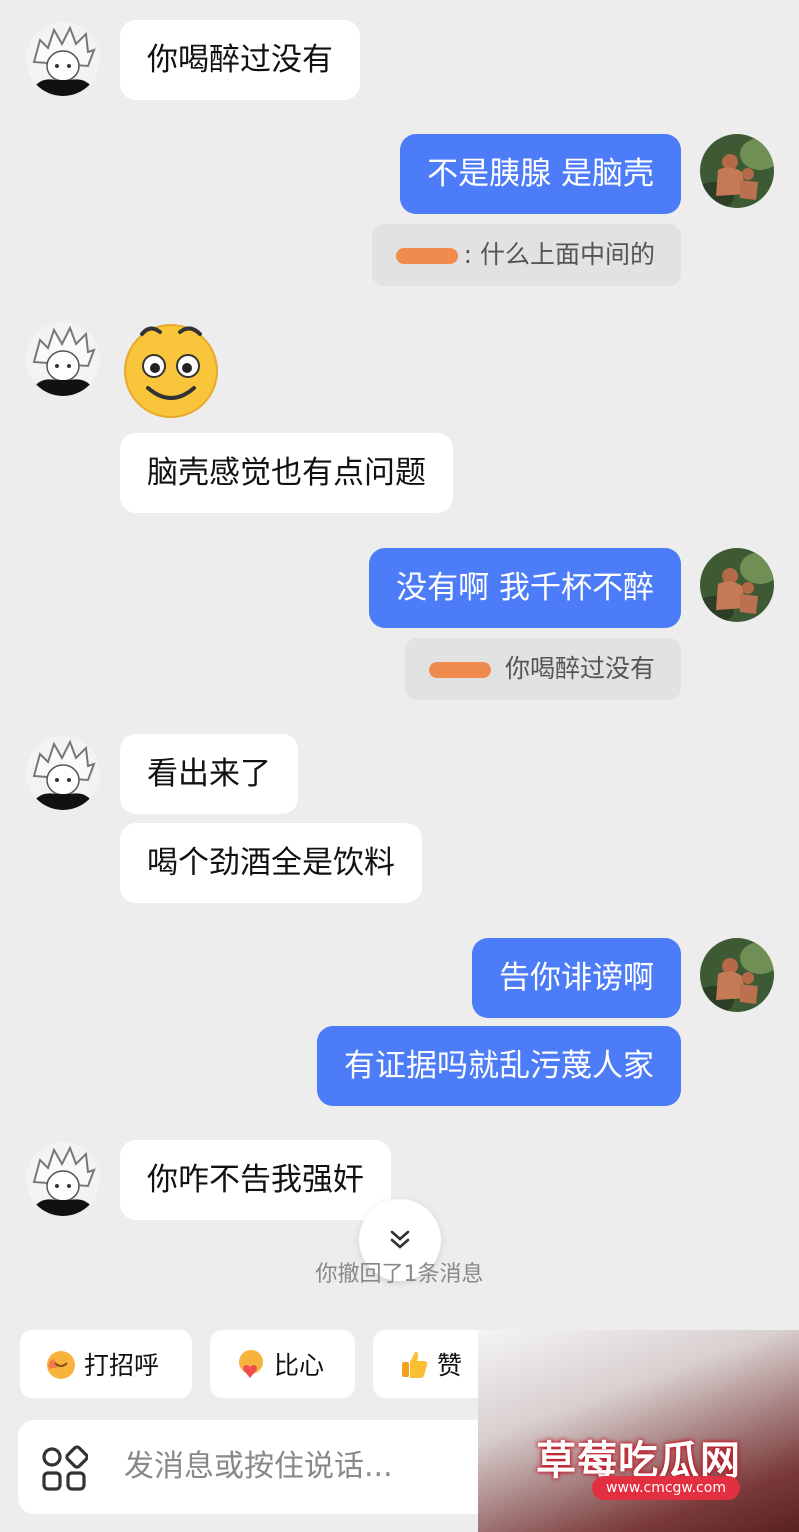  Describe the element at coordinates (433, 1364) in the screenshot. I see `quick-like-button: 赞` at that location.